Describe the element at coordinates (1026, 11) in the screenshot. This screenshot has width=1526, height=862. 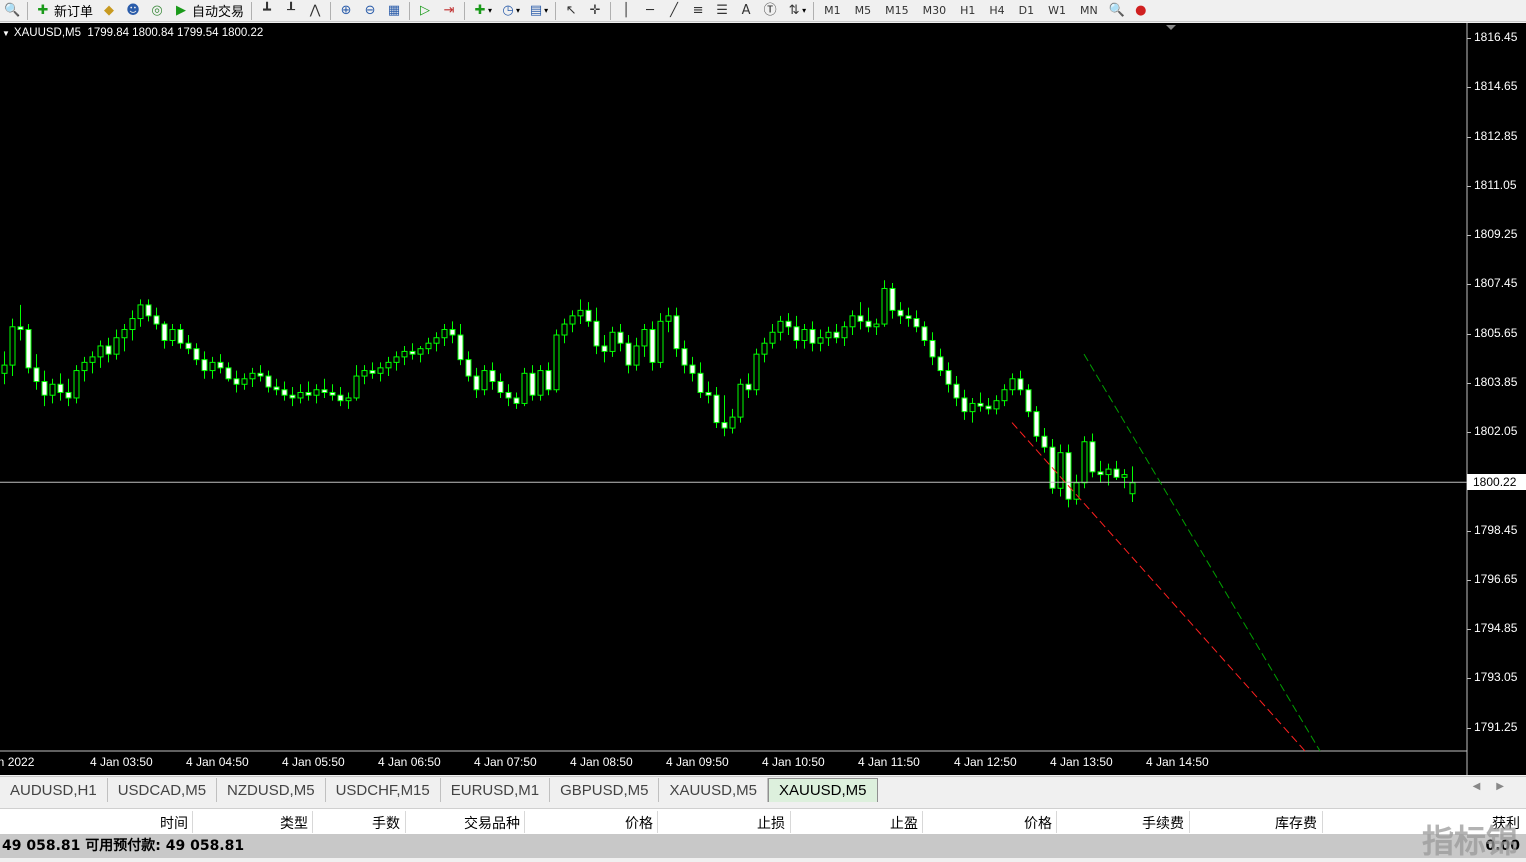
I see `timeframe-d1: D1` at that location.